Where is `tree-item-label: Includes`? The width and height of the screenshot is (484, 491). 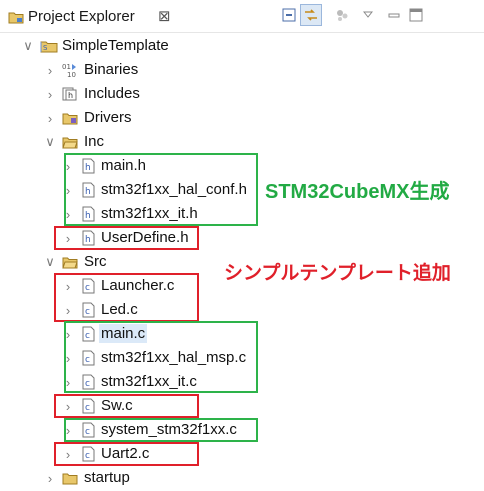
tree-item-label: Includes is located at coordinates (112, 93).